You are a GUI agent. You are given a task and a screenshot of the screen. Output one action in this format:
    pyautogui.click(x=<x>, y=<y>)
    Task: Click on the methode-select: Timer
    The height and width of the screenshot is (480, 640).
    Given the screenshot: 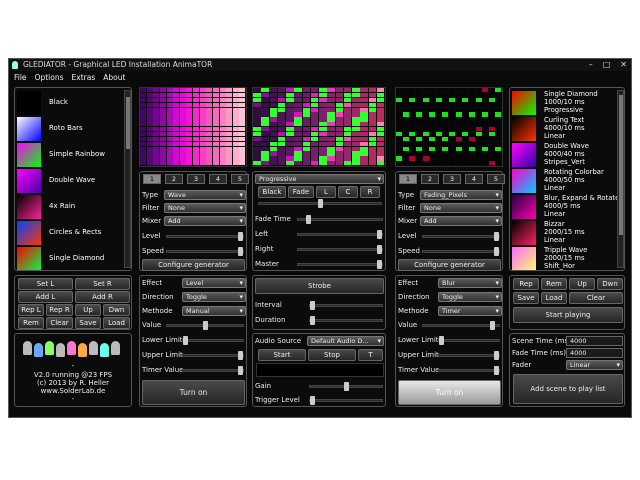 What is the action you would take?
    pyautogui.click(x=470, y=311)
    